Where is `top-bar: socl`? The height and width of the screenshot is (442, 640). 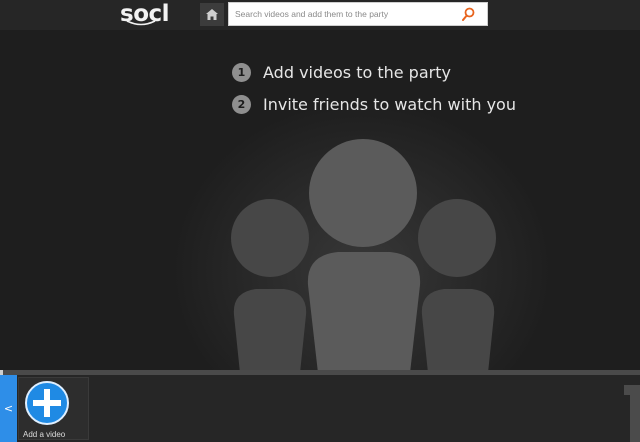 top-bar: socl is located at coordinates (320, 15).